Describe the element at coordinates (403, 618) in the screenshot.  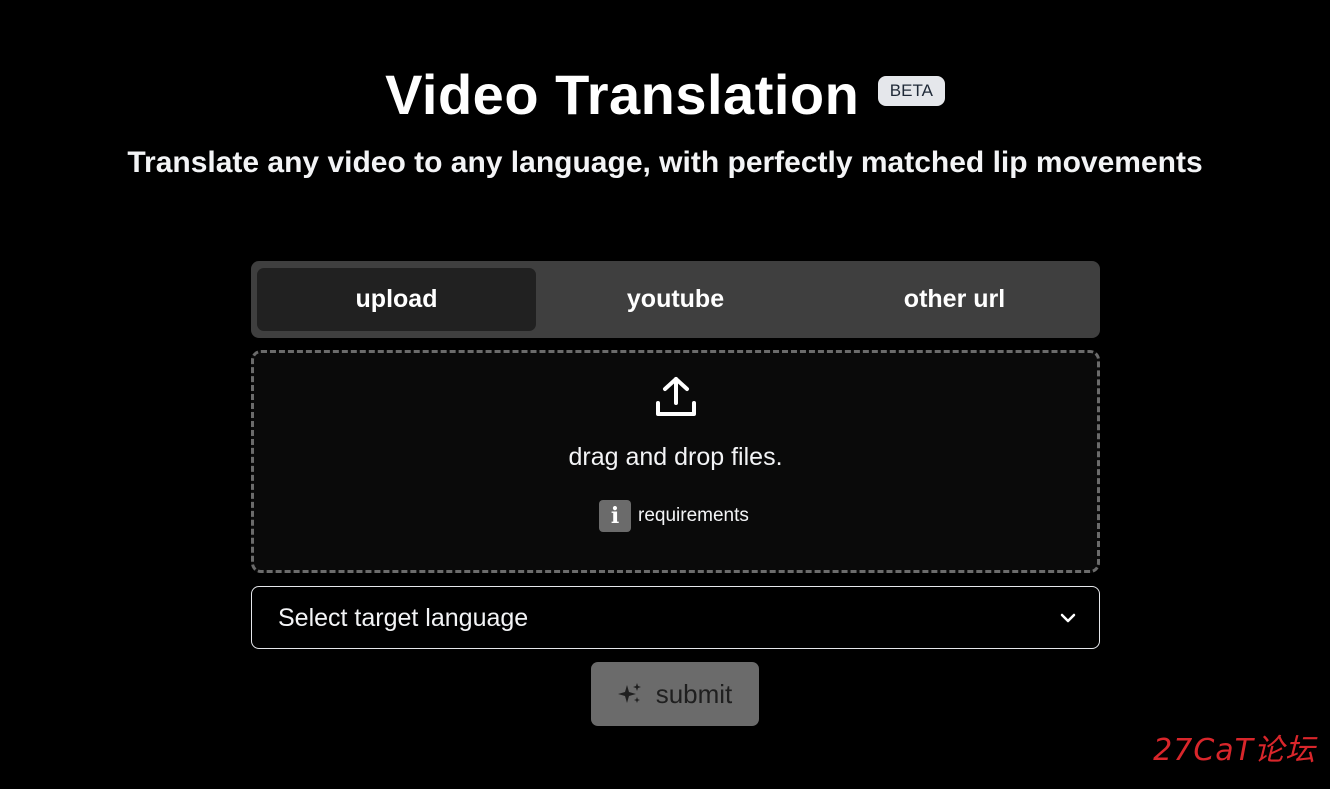
I see `target-language-placeholder: Select target language` at that location.